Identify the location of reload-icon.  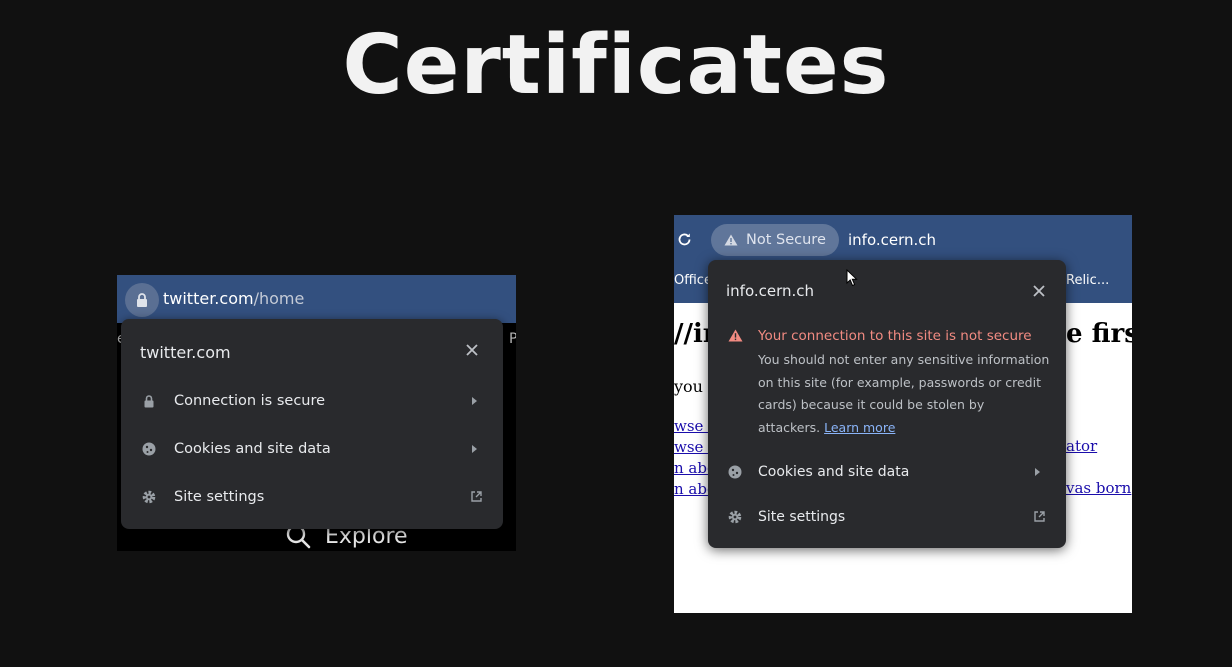
(684, 239).